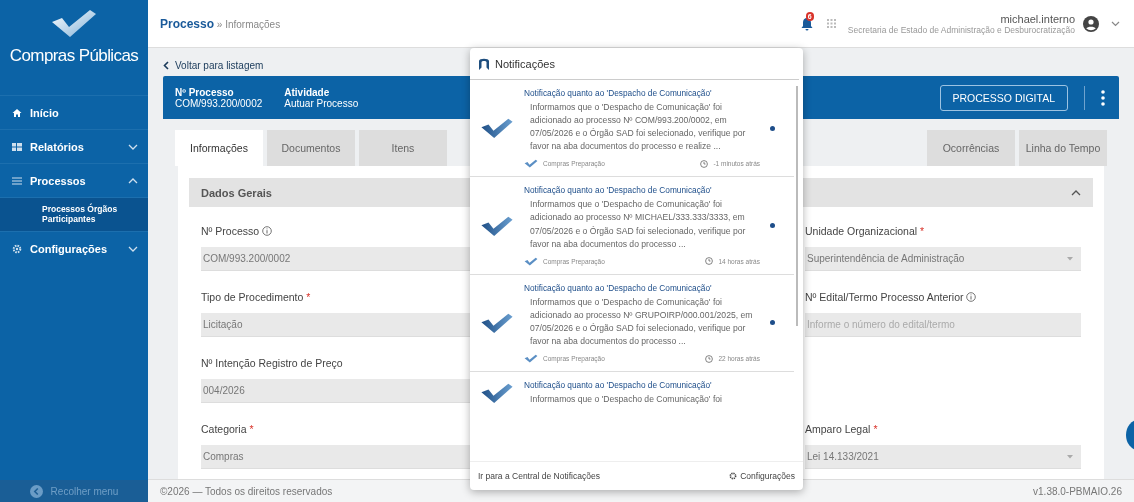 This screenshot has height=502, width=1134. What do you see at coordinates (220, 23) in the screenshot?
I see `breadcrumb: Processo » Informações` at bounding box center [220, 23].